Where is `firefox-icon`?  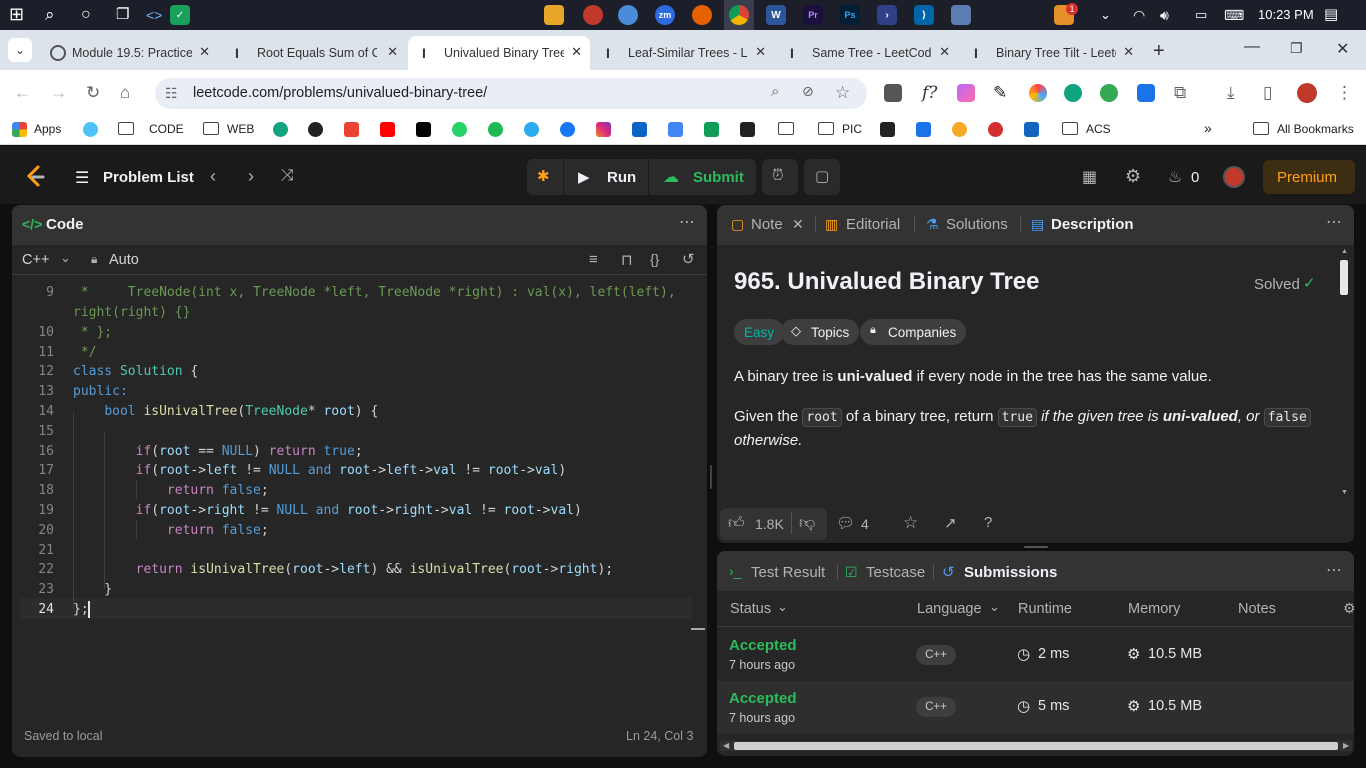 firefox-icon is located at coordinates (702, 15).